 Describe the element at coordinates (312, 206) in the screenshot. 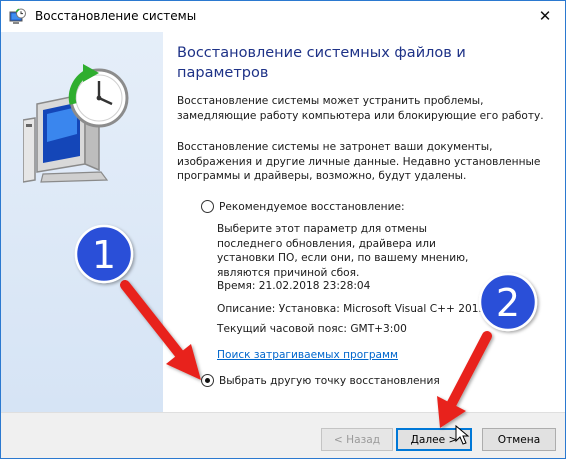

I see `recommended-label: Рекомендуемое восстановление:` at that location.